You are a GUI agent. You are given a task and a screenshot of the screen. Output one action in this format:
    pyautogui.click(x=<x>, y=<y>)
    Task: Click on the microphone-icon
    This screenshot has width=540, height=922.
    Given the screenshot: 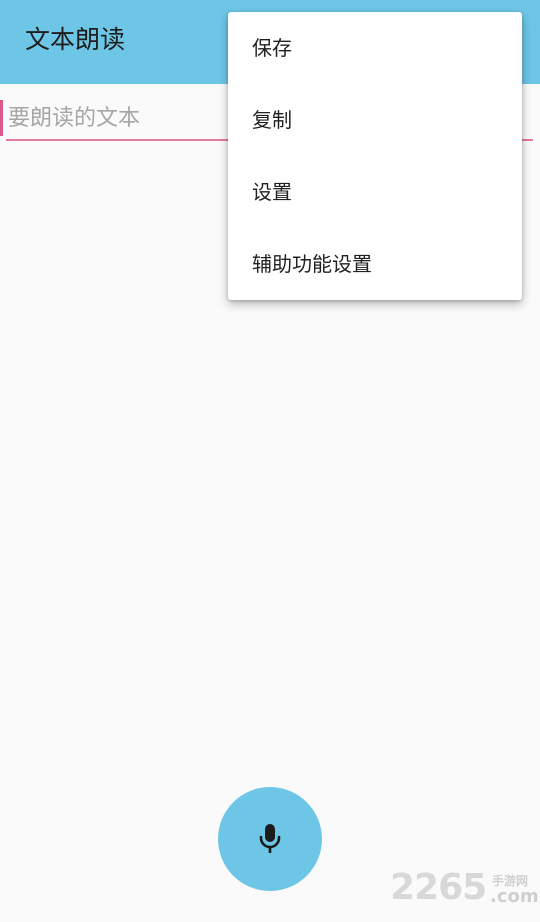 What is the action you would take?
    pyautogui.click(x=270, y=838)
    